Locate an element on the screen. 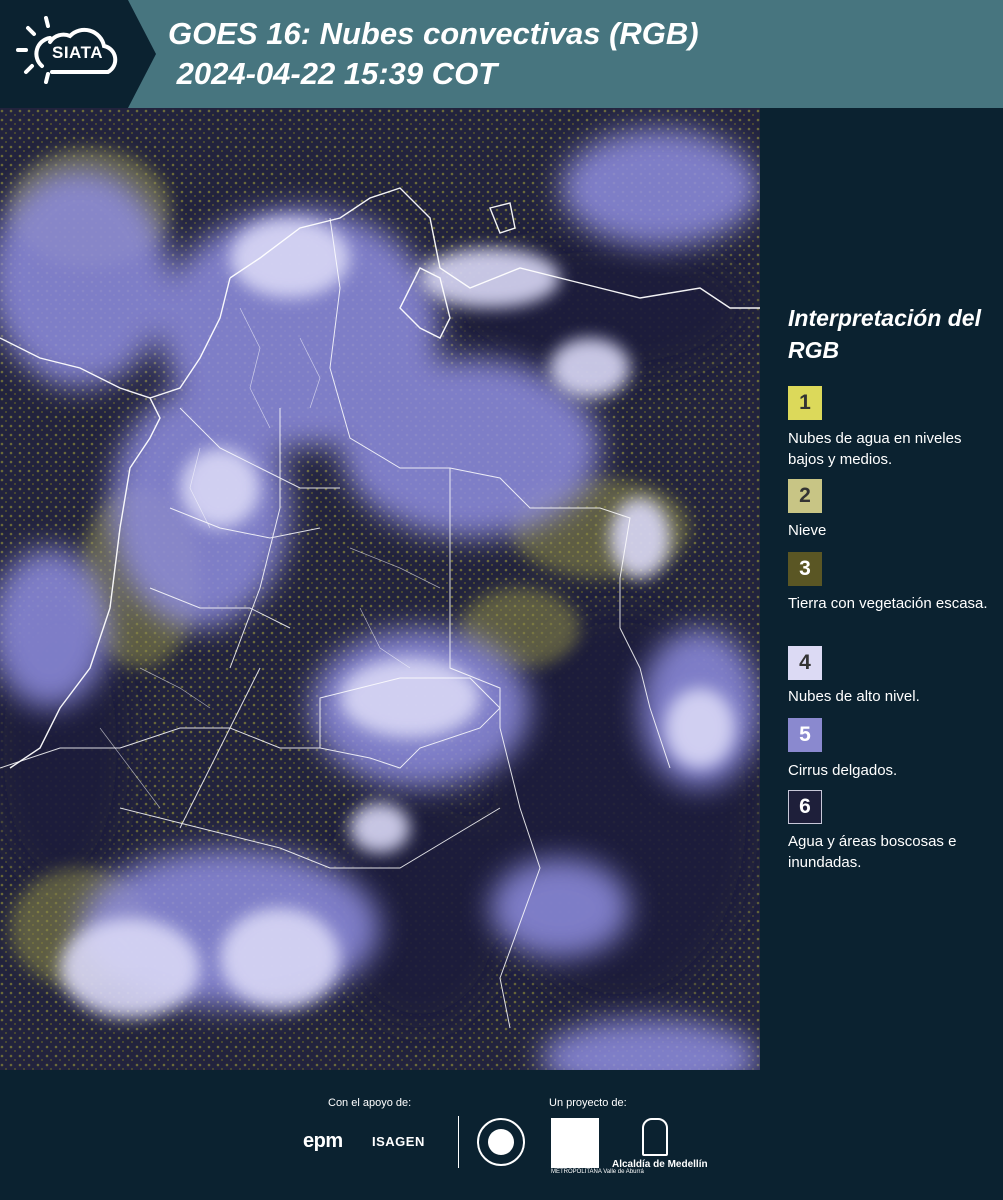 Image resolution: width=1003 pixels, height=1200 pixels. legend-number: 1 is located at coordinates (805, 402).